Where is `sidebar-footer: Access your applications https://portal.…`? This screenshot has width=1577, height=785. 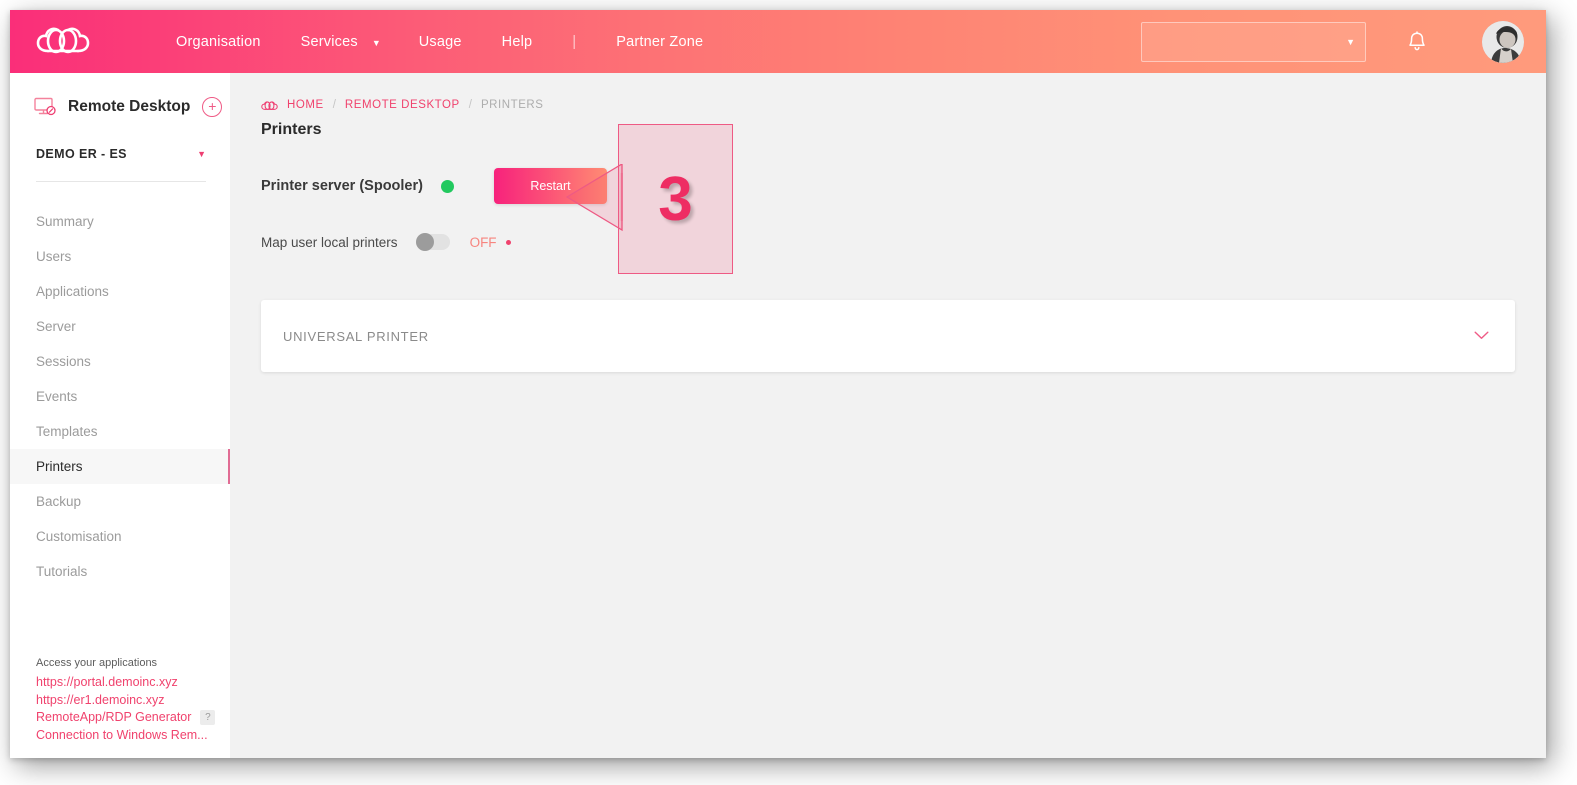
sidebar-footer: Access your applications https://portal.… is located at coordinates (120, 700).